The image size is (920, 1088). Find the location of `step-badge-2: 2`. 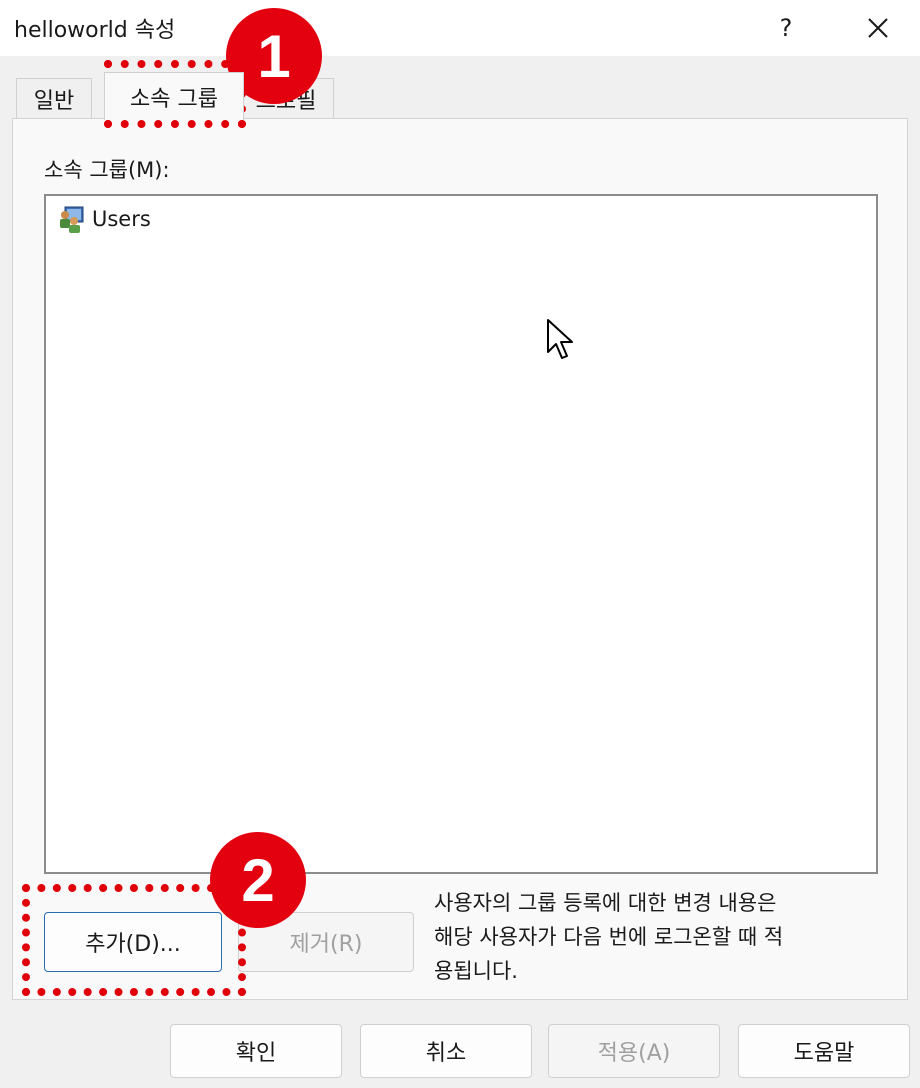

step-badge-2: 2 is located at coordinates (258, 880).